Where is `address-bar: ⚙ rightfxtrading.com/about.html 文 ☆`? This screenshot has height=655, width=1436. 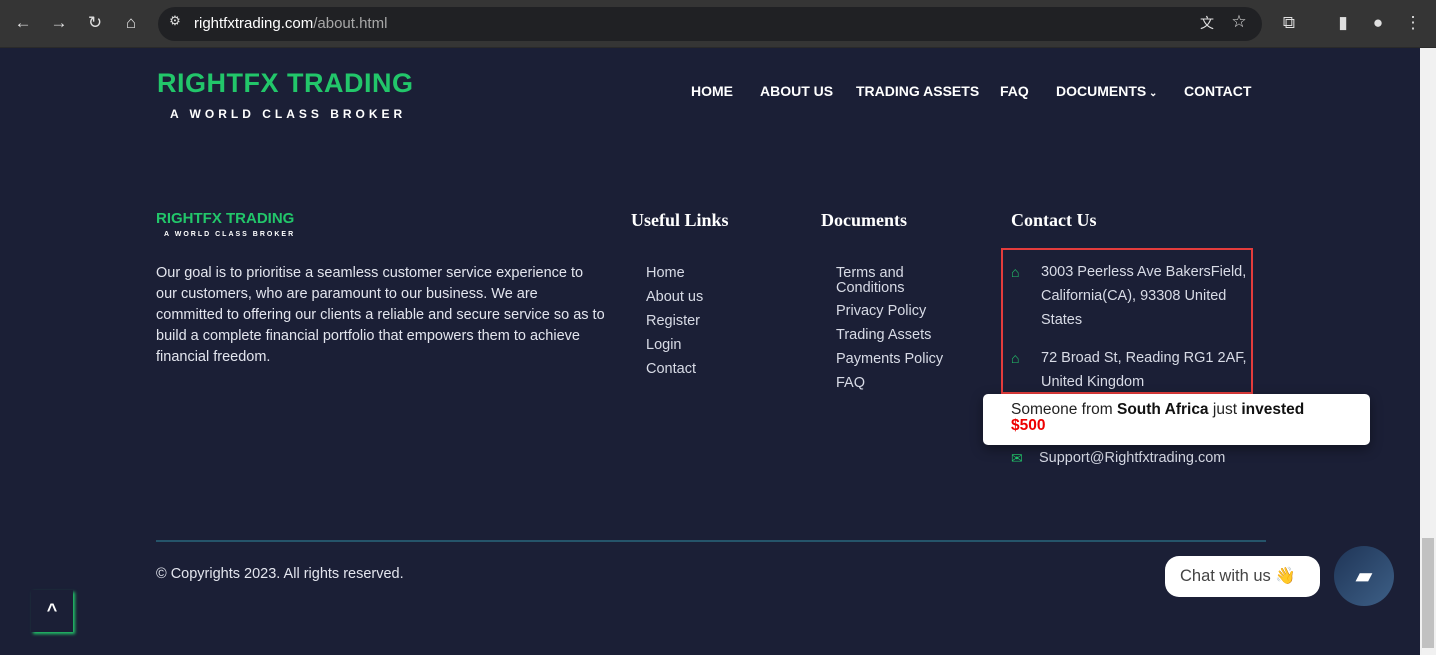
address-bar: ⚙ rightfxtrading.com/about.html 文 ☆ is located at coordinates (710, 24).